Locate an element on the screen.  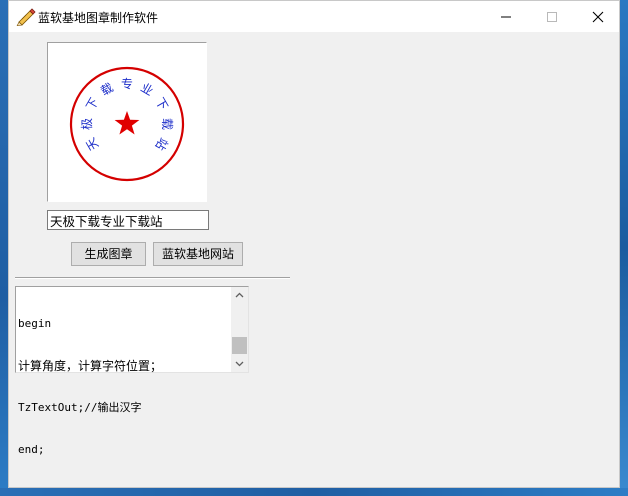
minimize-button is located at coordinates (506, 16).